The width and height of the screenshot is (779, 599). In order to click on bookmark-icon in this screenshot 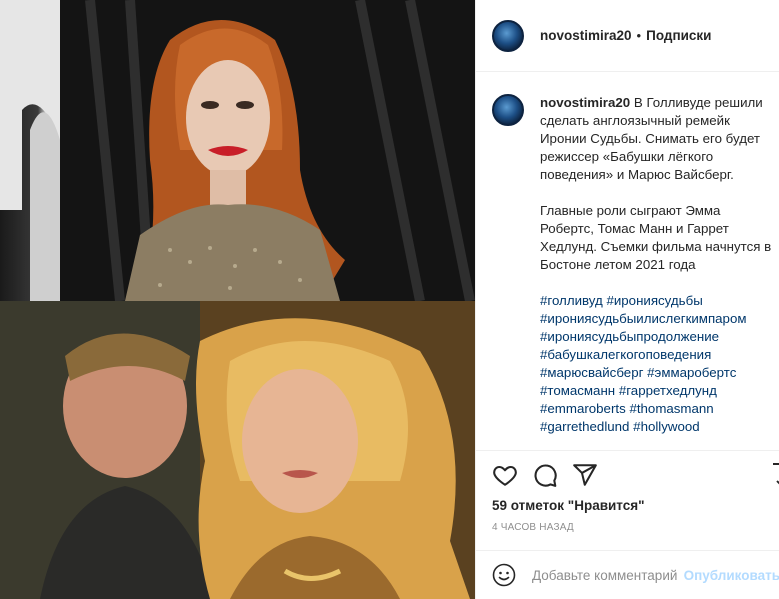, I will do `click(775, 477)`.